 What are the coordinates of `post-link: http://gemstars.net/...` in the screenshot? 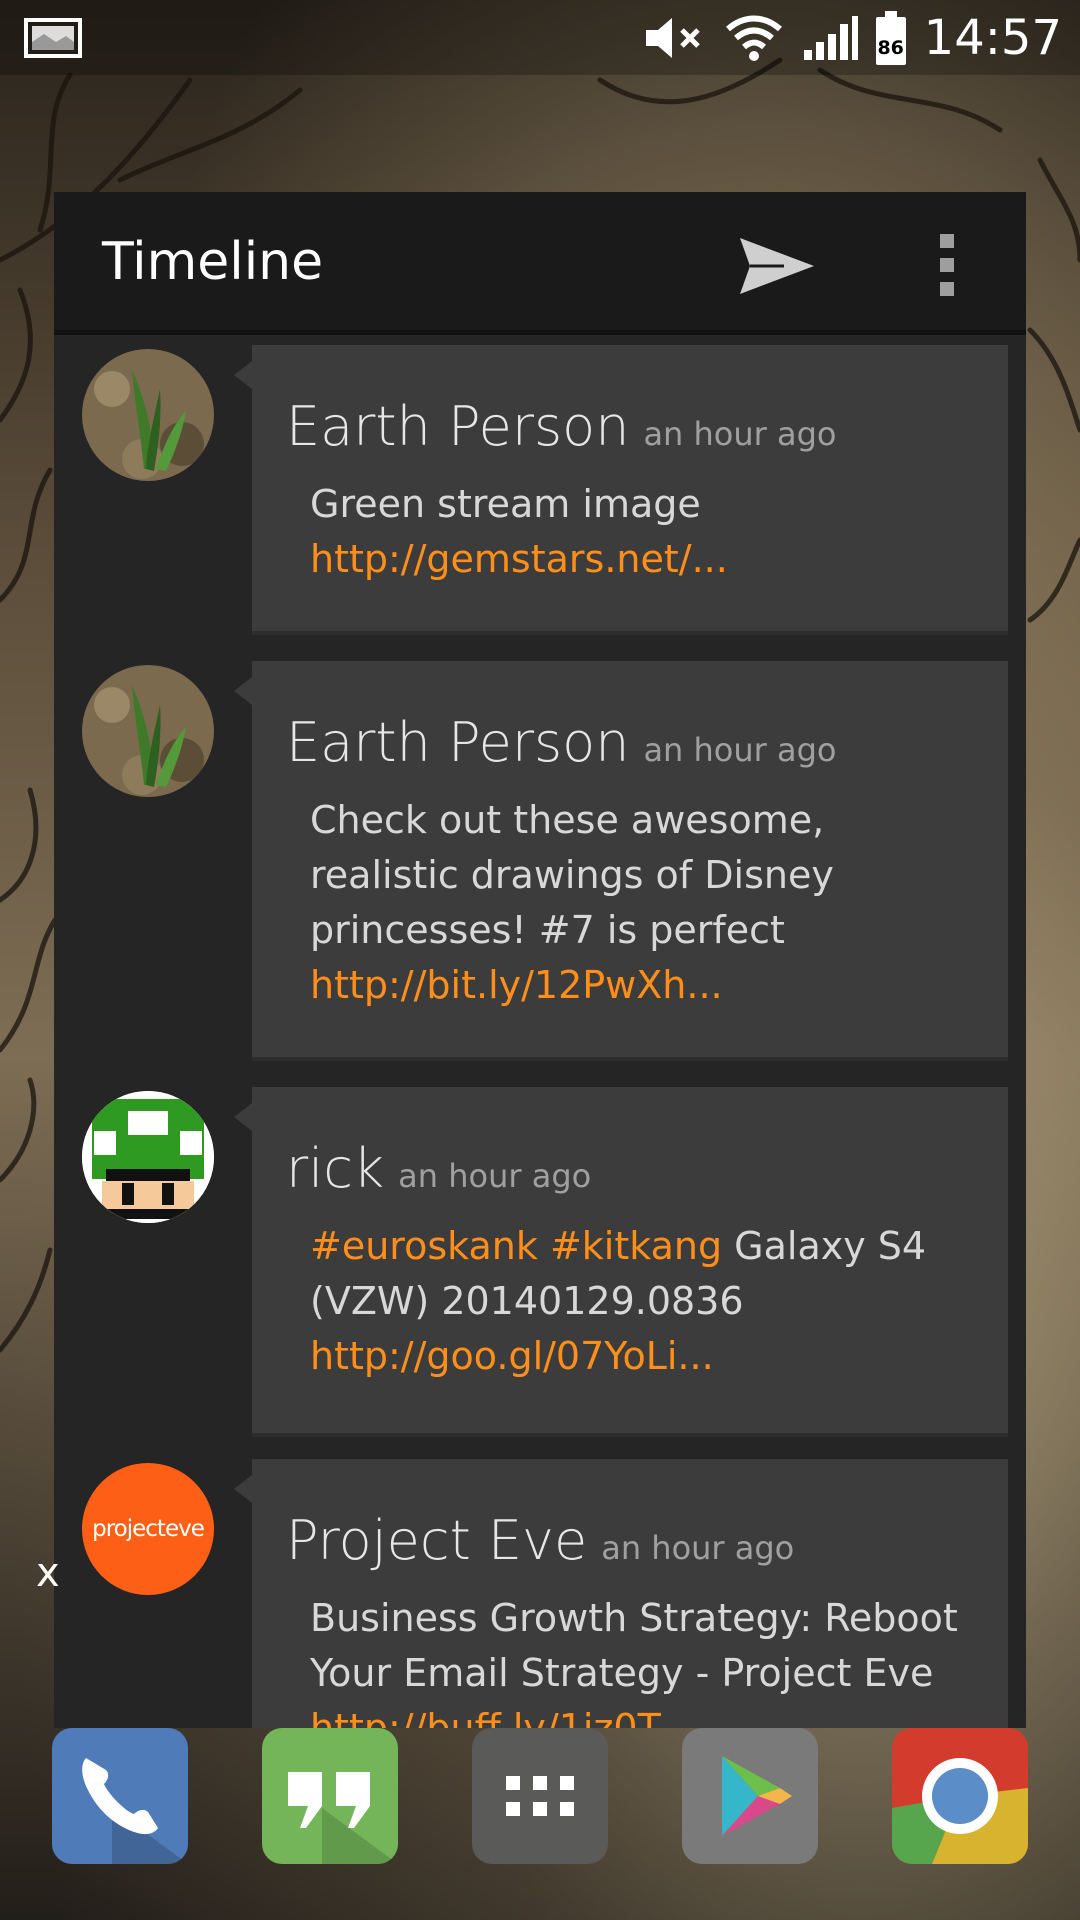 It's located at (519, 559).